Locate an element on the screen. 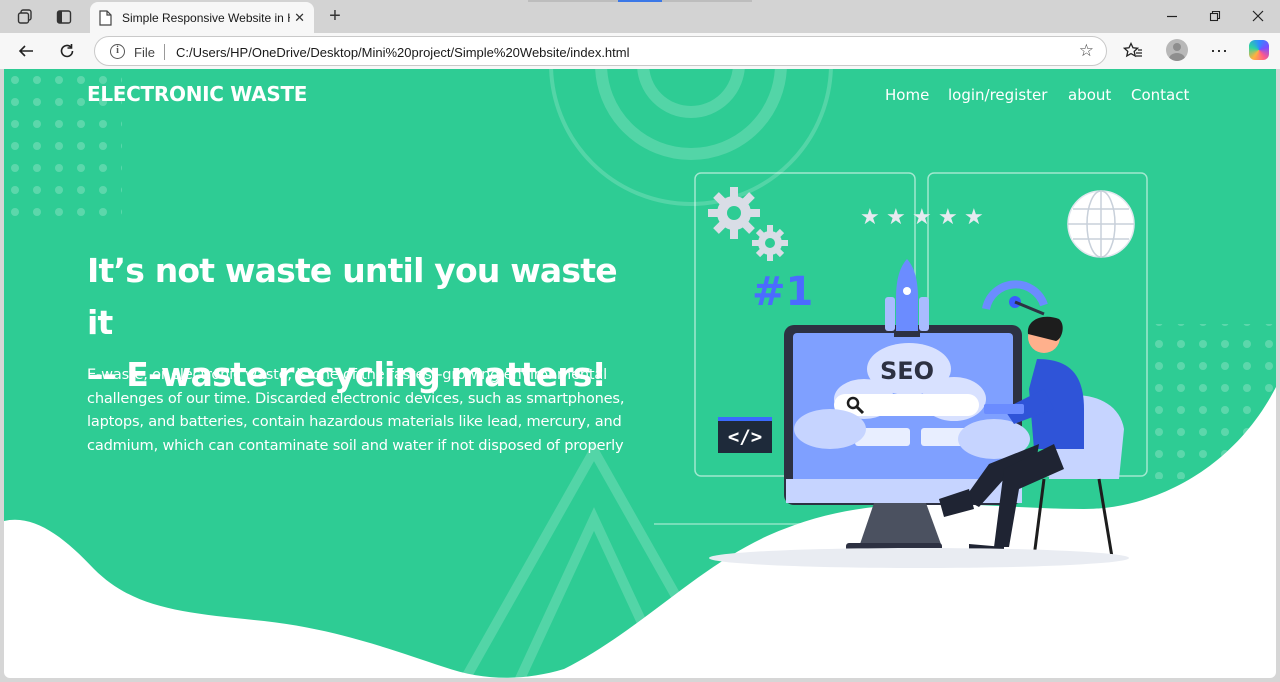  copilot-icon is located at coordinates (1259, 50).